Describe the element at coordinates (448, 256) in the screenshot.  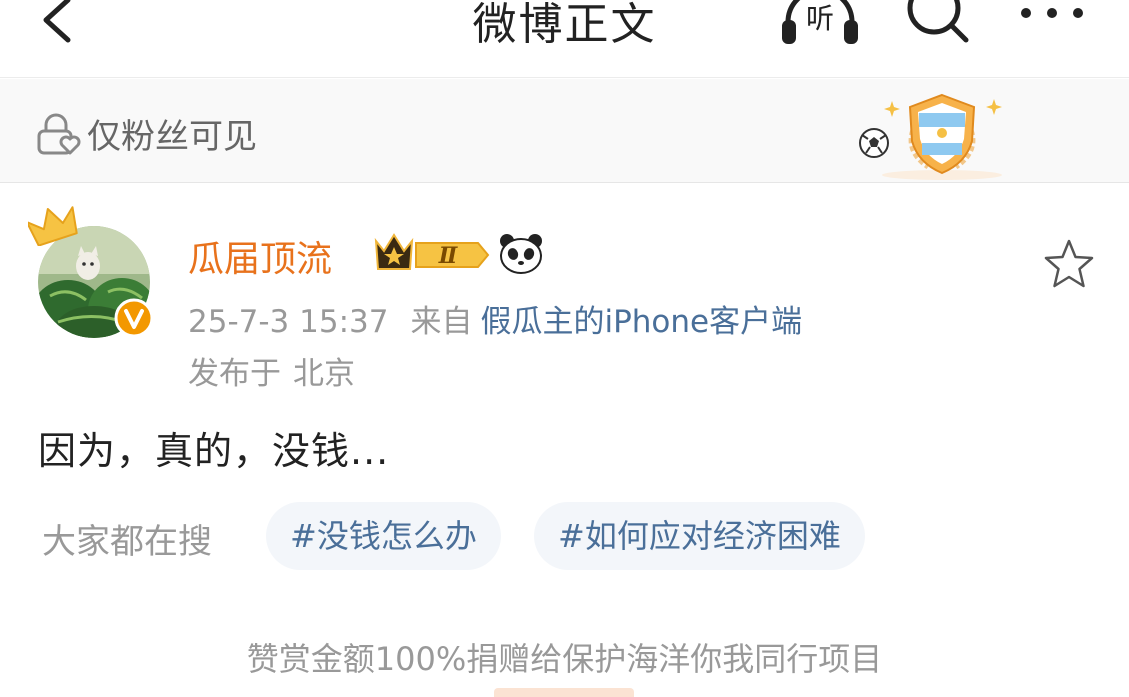
I see `vip-level-text: Ⅱ` at that location.